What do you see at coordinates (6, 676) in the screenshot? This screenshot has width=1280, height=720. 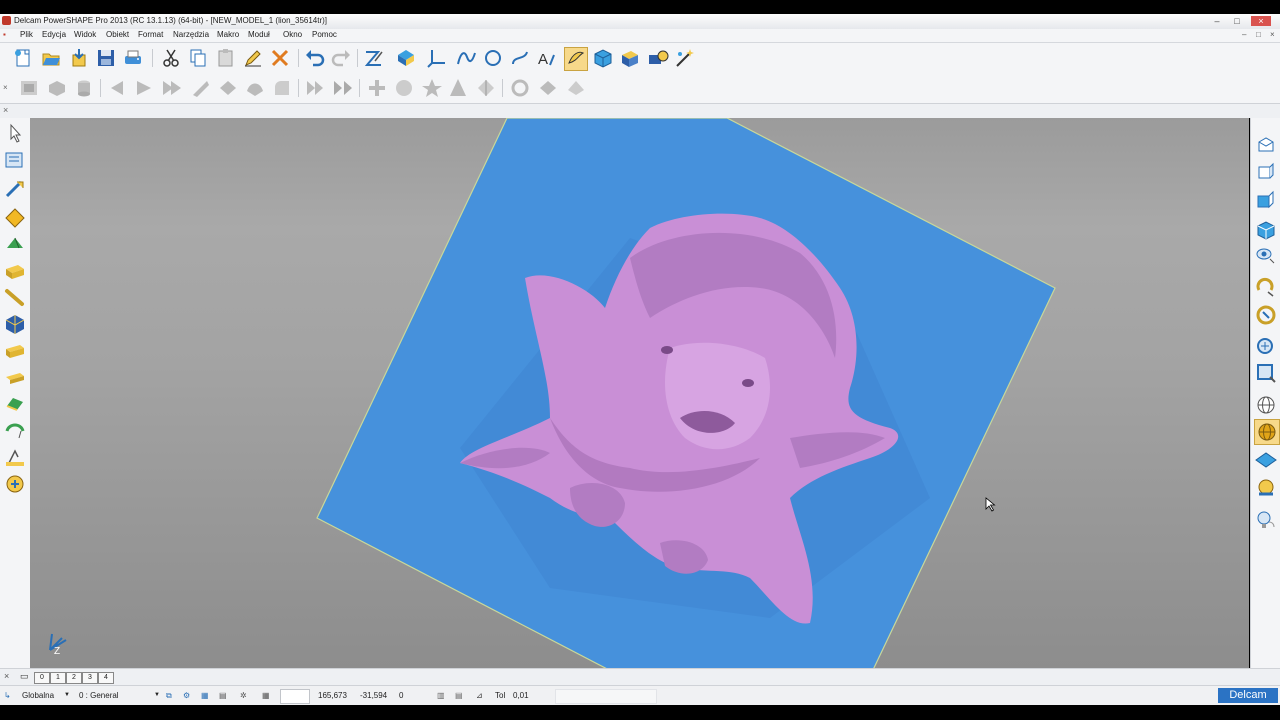 I see `tabbar-close-icon: ×` at bounding box center [6, 676].